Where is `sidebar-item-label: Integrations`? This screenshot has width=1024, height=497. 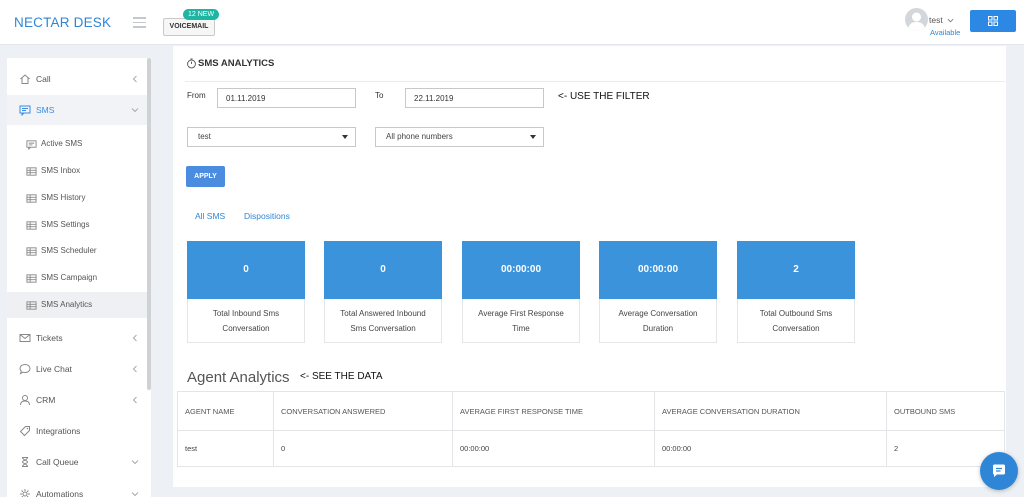 sidebar-item-label: Integrations is located at coordinates (58, 431).